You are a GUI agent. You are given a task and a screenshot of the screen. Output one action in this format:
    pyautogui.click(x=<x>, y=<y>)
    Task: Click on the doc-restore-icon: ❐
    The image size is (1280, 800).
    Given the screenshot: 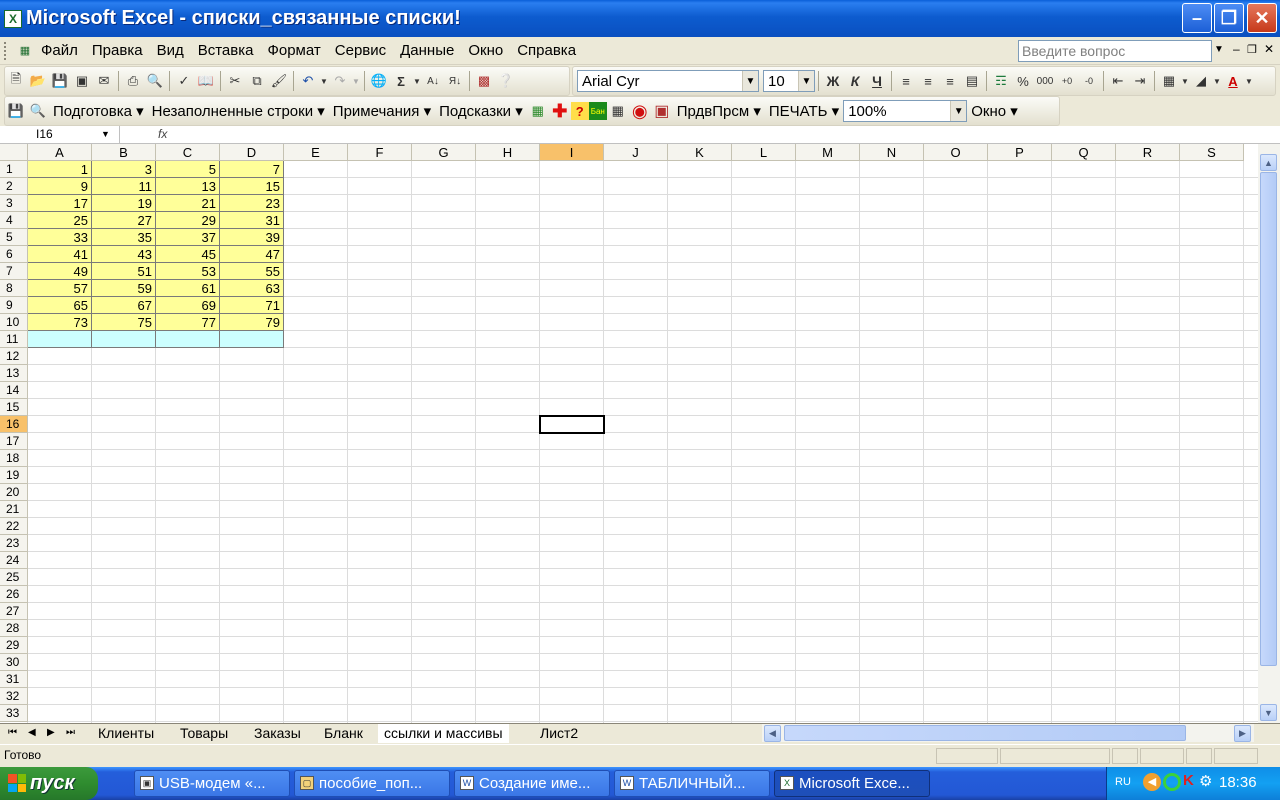 What is the action you would take?
    pyautogui.click(x=1252, y=49)
    